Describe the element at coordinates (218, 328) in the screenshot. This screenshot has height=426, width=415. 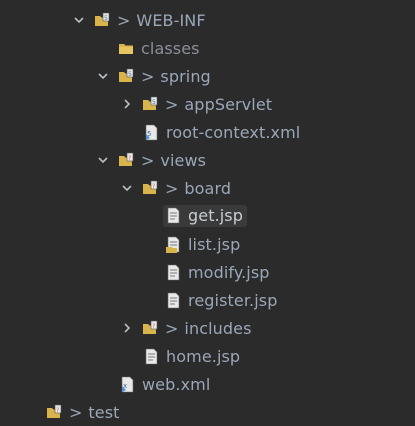
I see `tree-node-label: includes` at that location.